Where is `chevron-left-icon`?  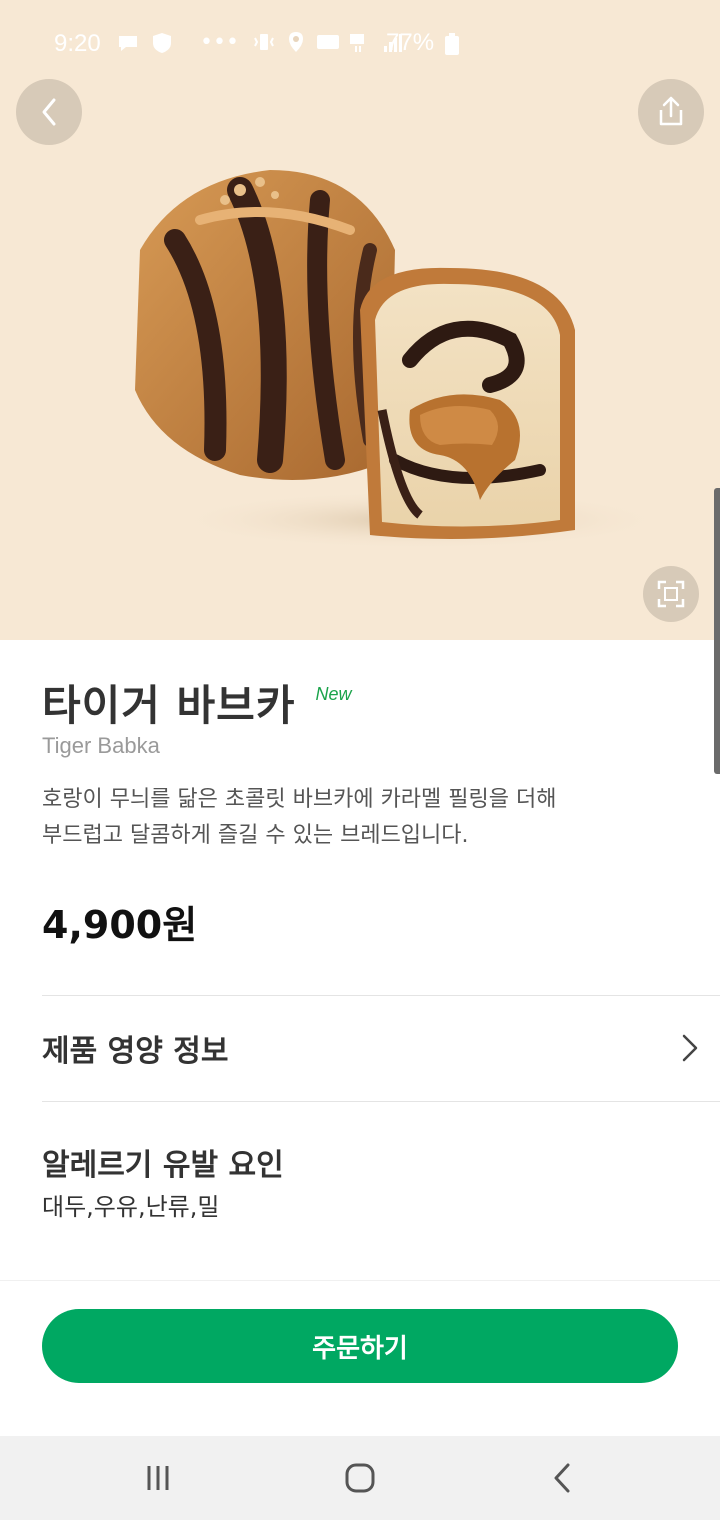
chevron-left-icon is located at coordinates (49, 112).